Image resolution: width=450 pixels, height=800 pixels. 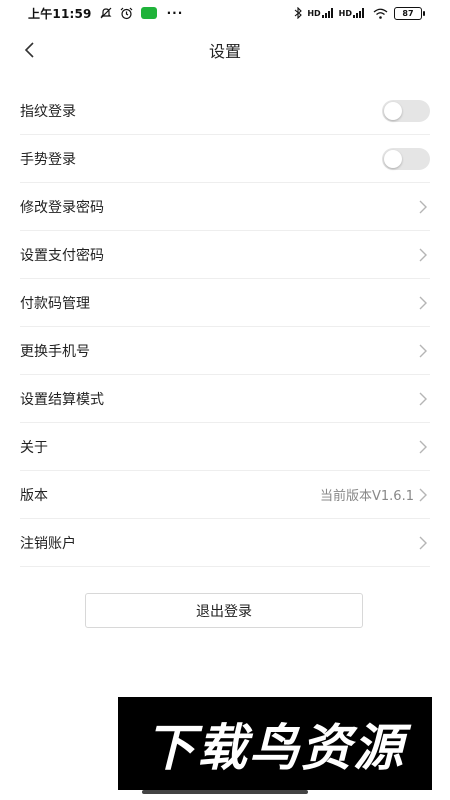 I want to click on row-label: 手势登录, so click(x=48, y=159).